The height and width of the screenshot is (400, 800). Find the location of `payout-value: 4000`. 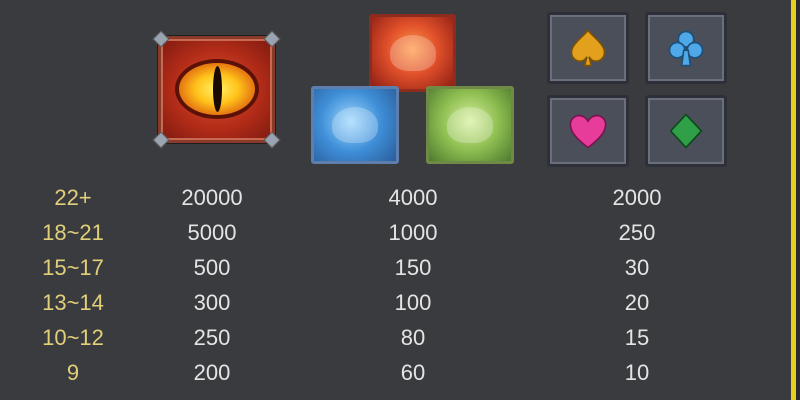

payout-value: 4000 is located at coordinates (413, 197).